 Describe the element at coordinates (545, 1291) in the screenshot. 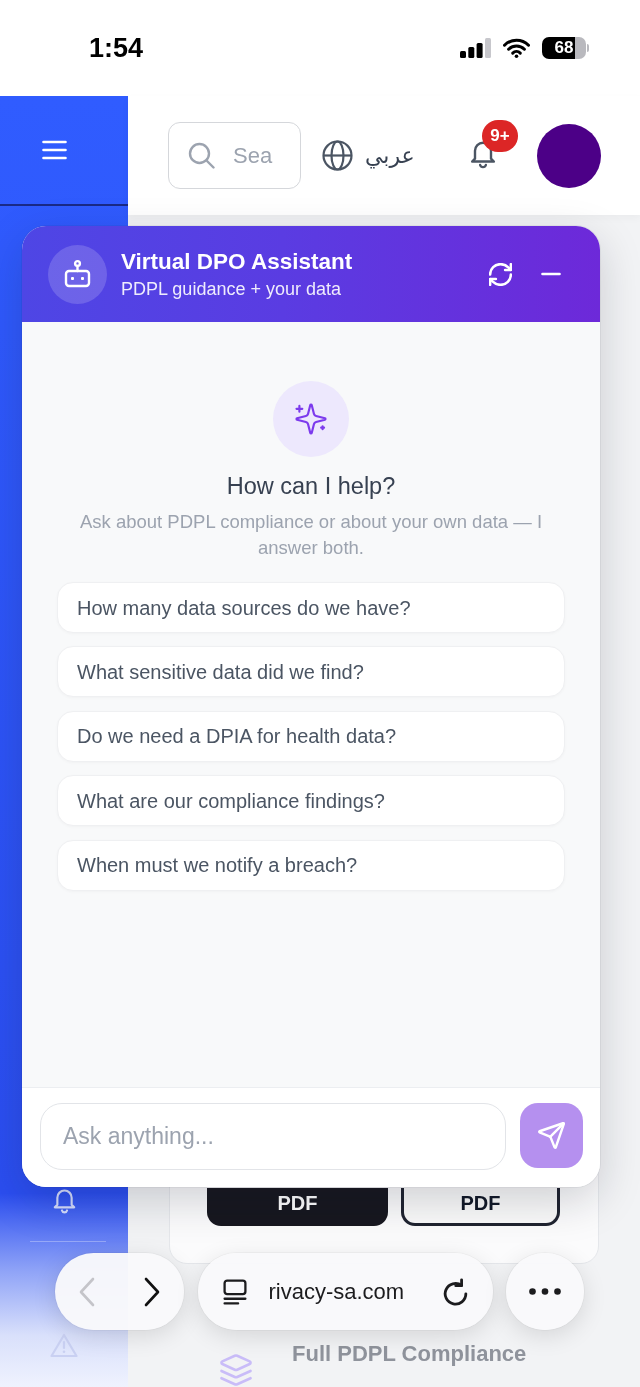

I see `more-icon` at that location.